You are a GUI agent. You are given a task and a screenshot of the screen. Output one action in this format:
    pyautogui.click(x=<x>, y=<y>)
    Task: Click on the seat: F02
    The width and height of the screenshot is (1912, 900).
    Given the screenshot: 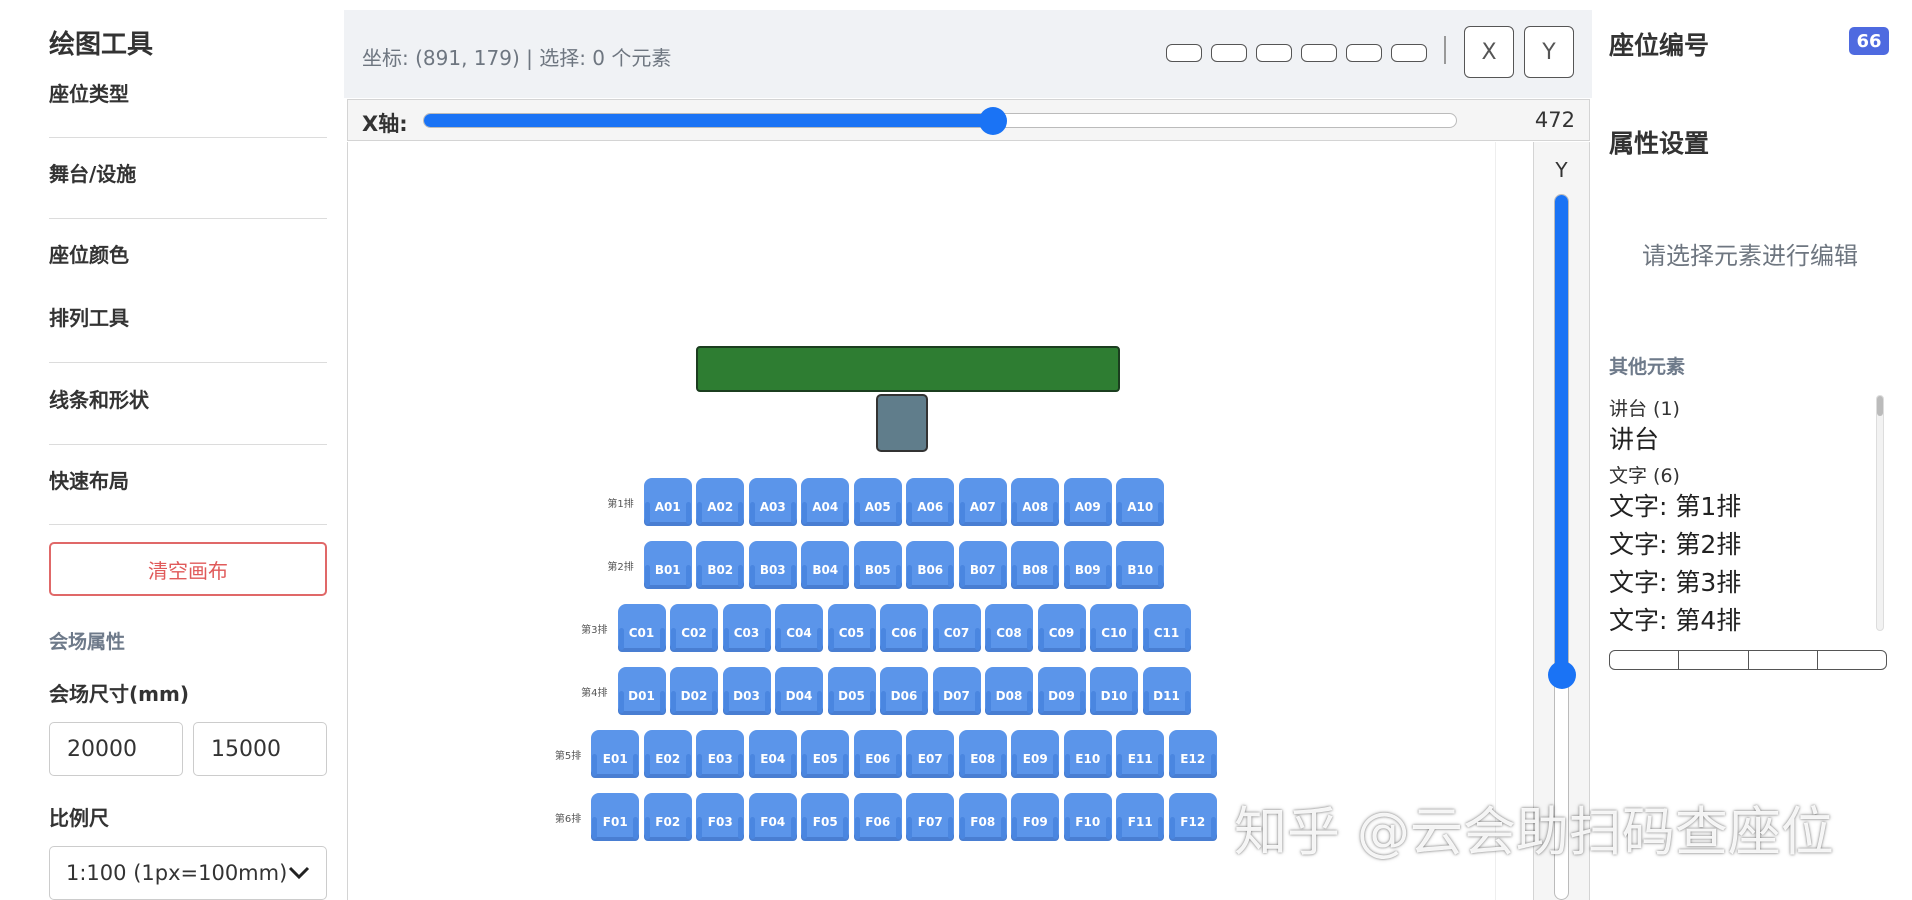 What is the action you would take?
    pyautogui.click(x=667, y=817)
    